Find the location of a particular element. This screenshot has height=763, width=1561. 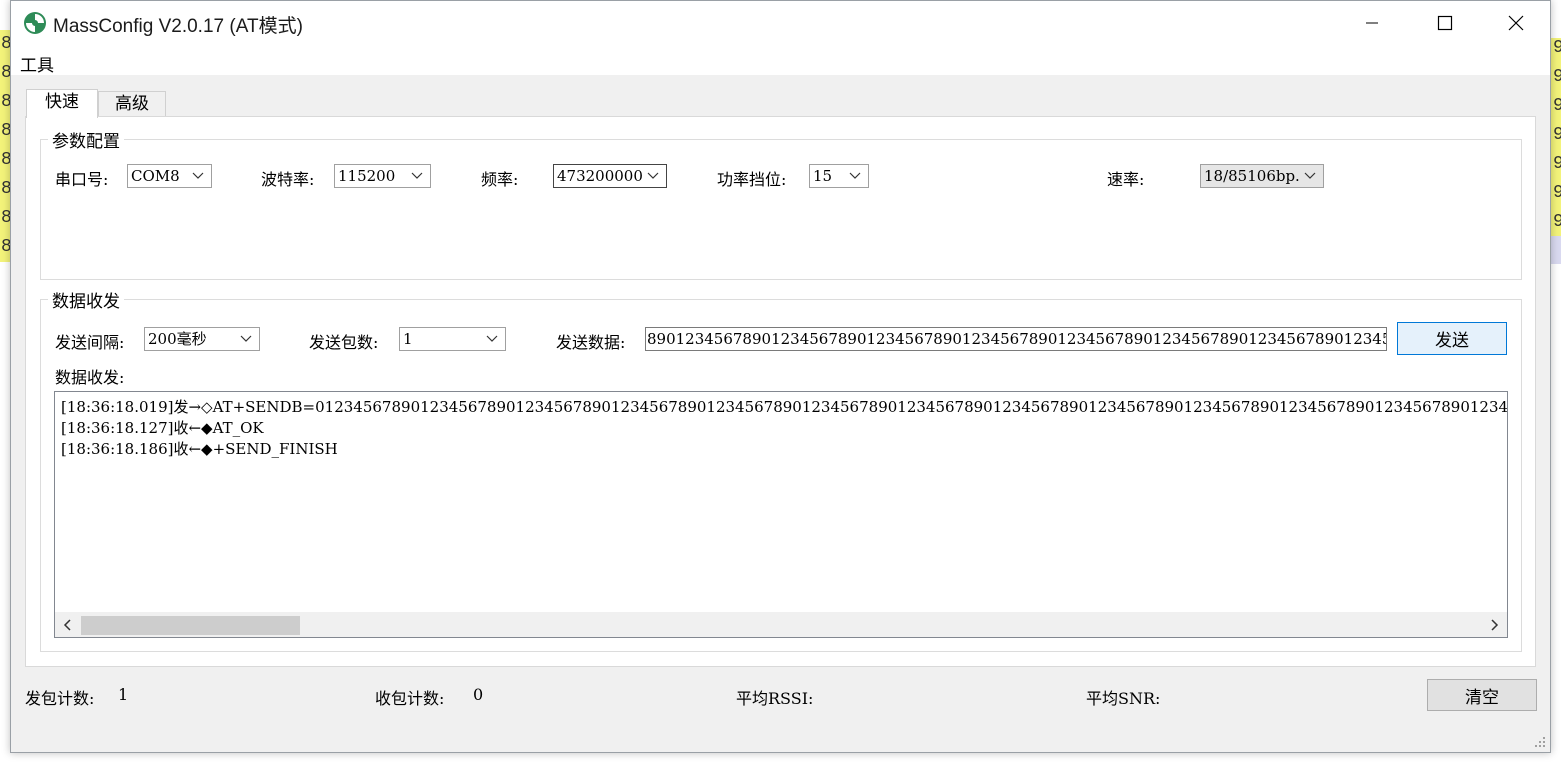

maximize-button is located at coordinates (1445, 23).